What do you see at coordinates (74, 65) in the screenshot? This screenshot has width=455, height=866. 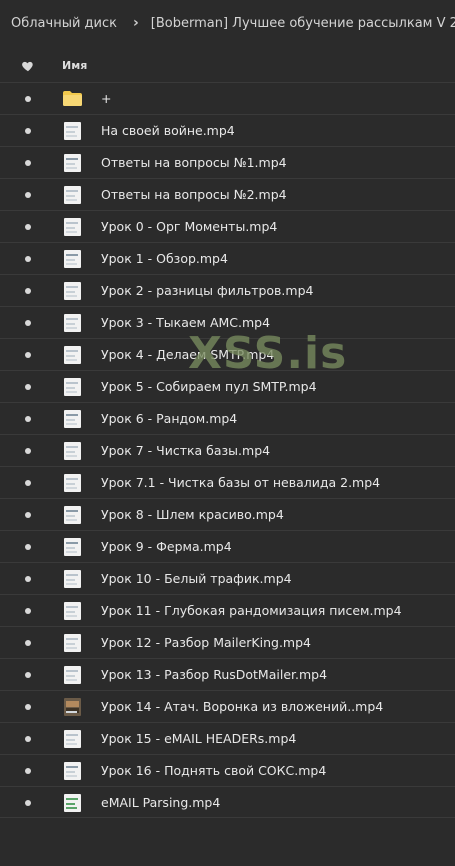 I see `column-header-name: Имя` at bounding box center [74, 65].